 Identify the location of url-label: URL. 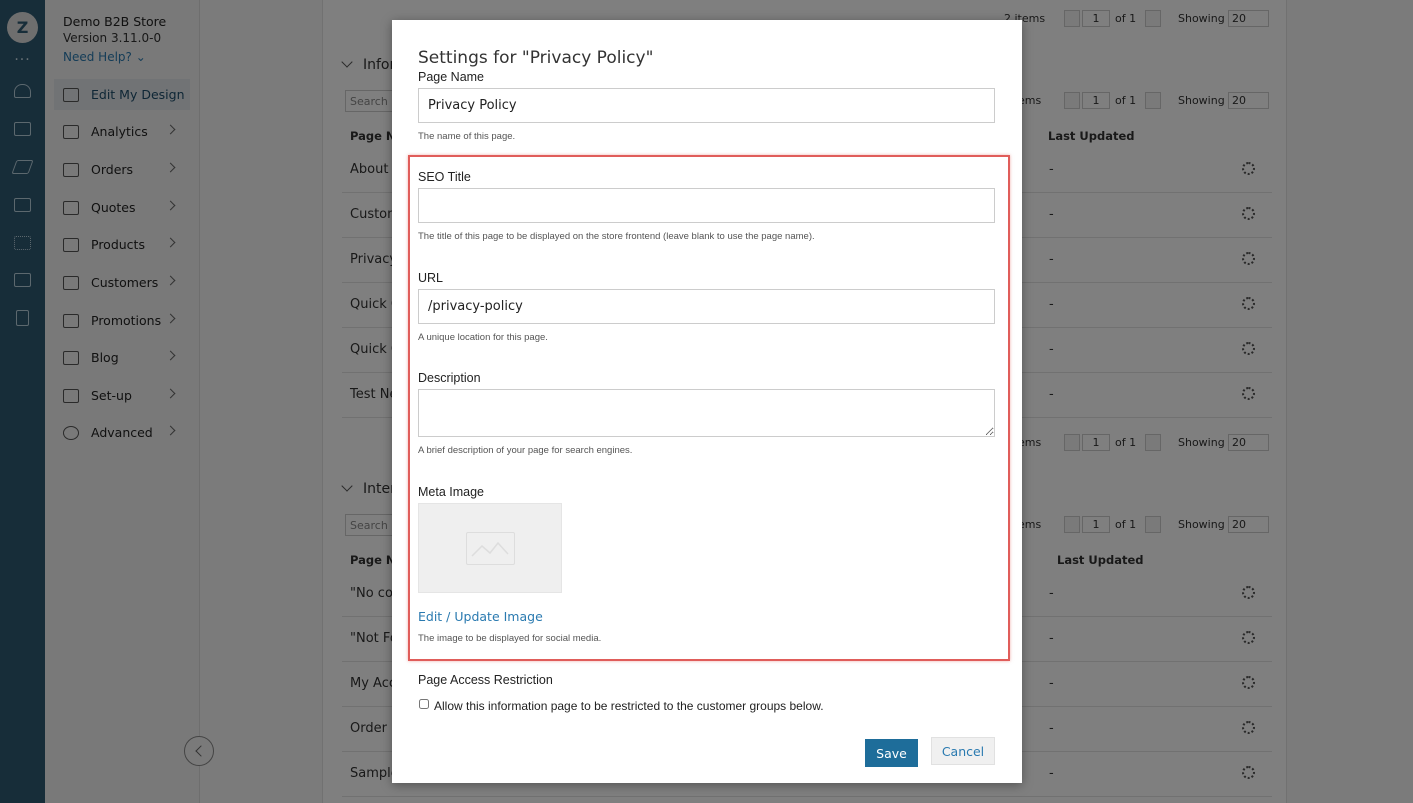
(431, 278).